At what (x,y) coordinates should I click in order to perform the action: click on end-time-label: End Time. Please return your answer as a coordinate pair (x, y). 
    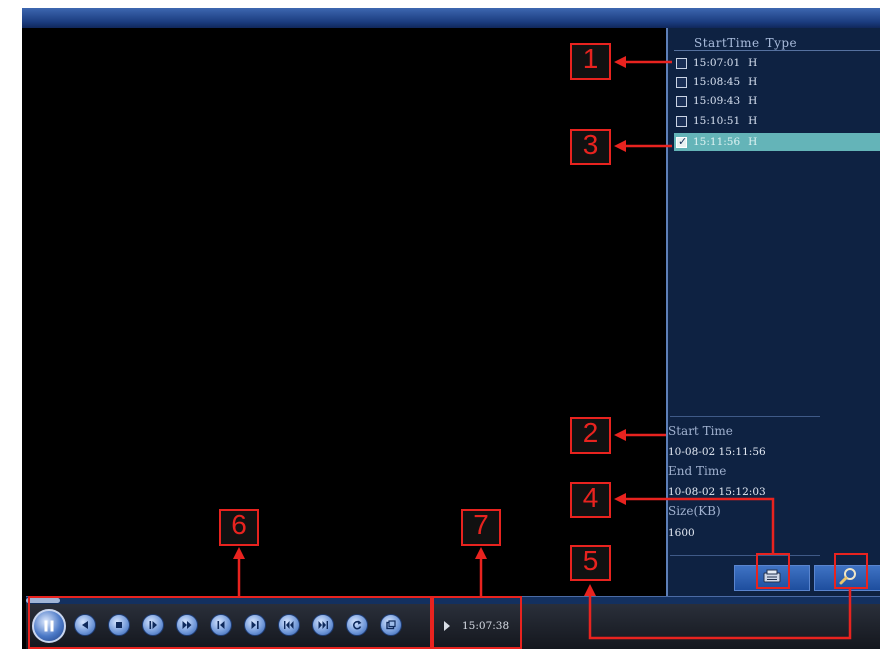
    Looking at the image, I should click on (697, 471).